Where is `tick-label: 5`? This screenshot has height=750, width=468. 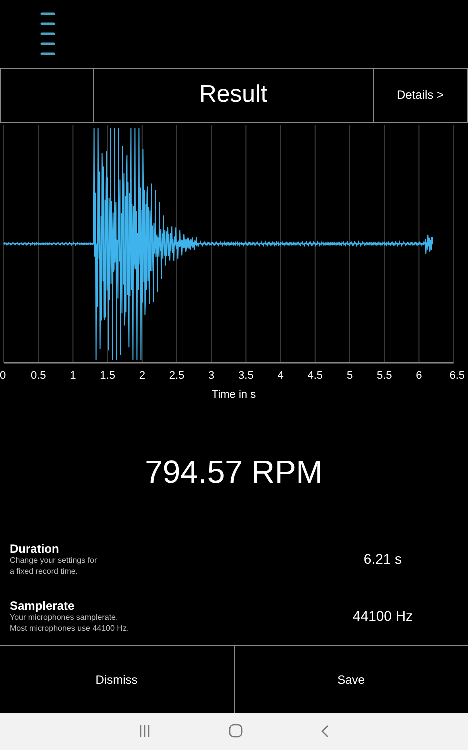 tick-label: 5 is located at coordinates (350, 376).